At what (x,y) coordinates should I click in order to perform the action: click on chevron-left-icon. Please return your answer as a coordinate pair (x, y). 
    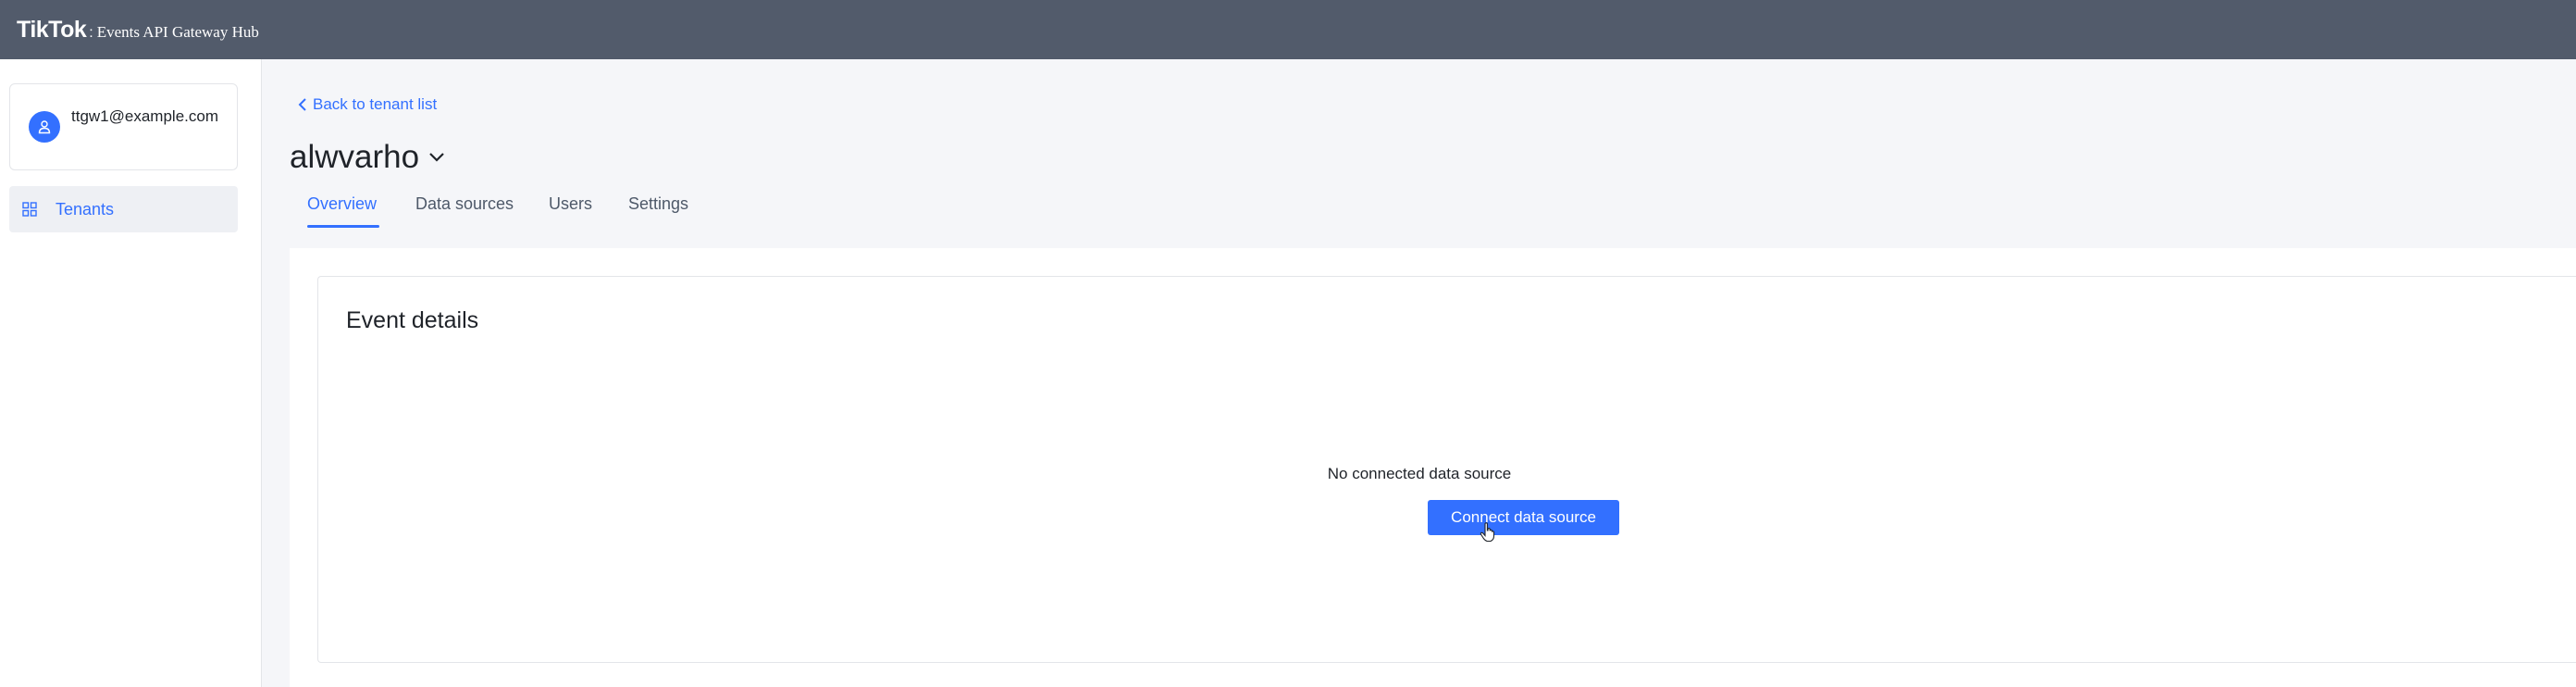
    Looking at the image, I should click on (302, 104).